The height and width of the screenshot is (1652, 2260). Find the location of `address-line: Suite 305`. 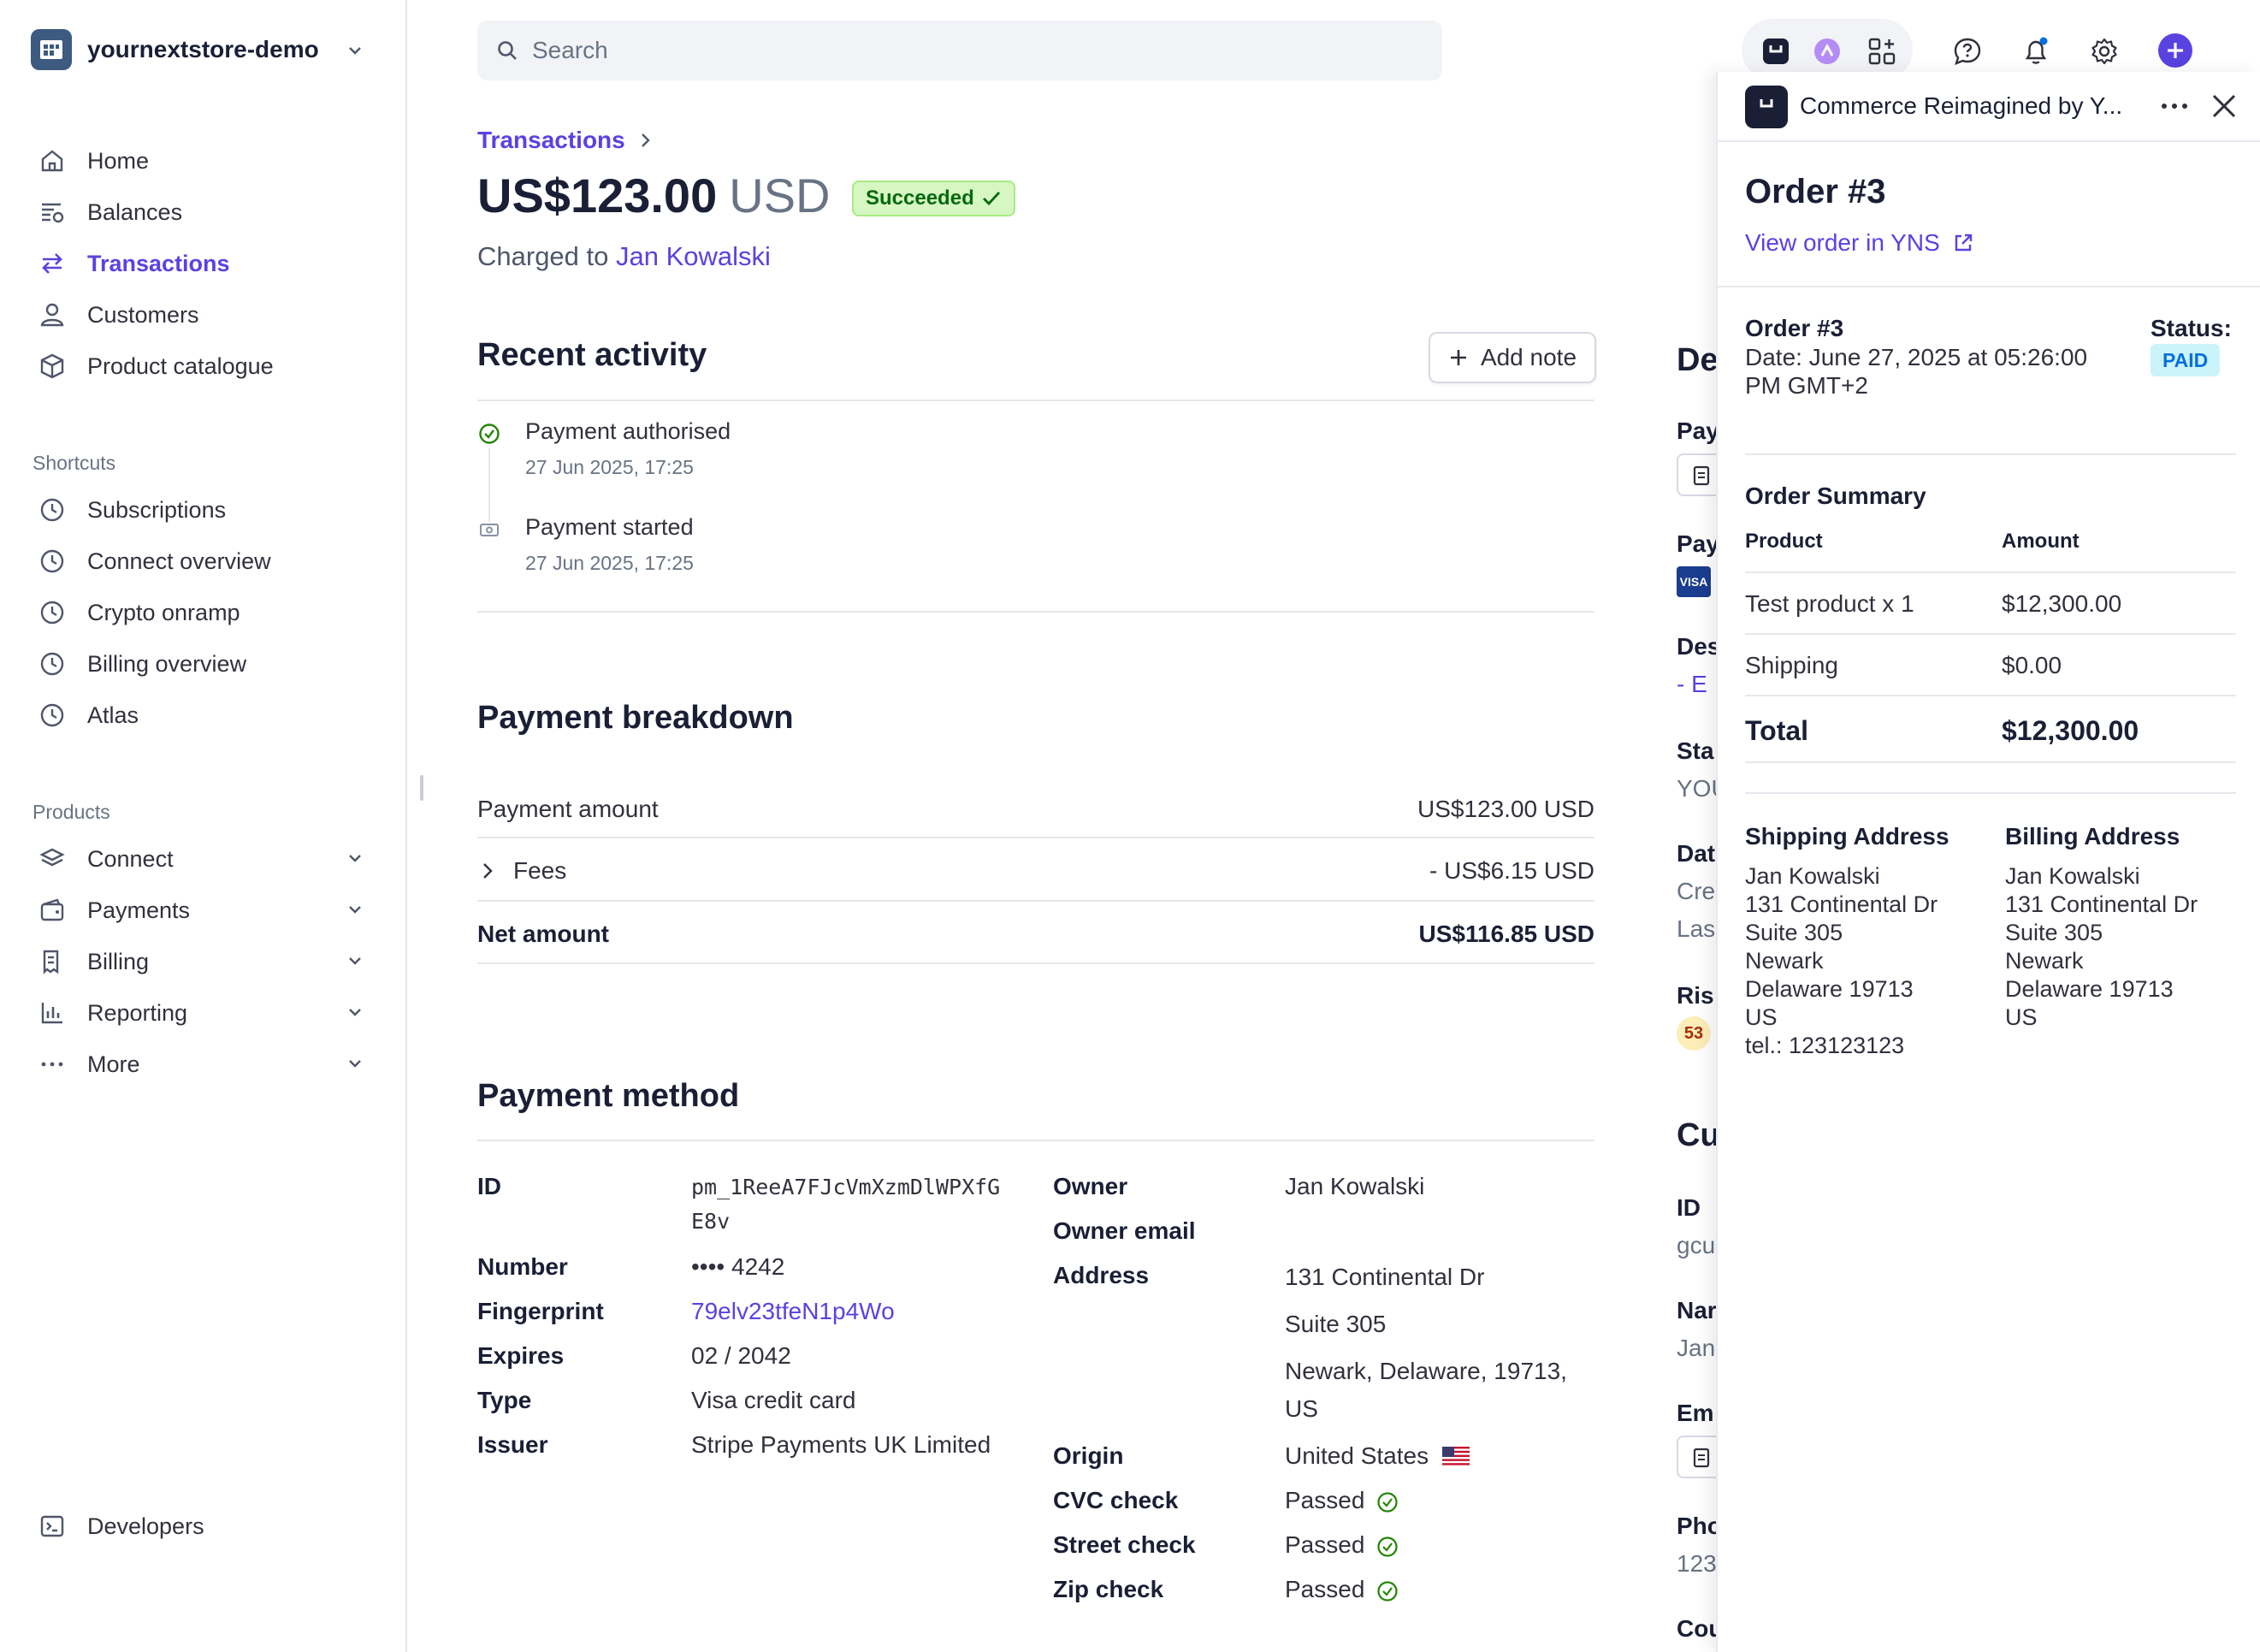

address-line: Suite 305 is located at coordinates (1794, 932).